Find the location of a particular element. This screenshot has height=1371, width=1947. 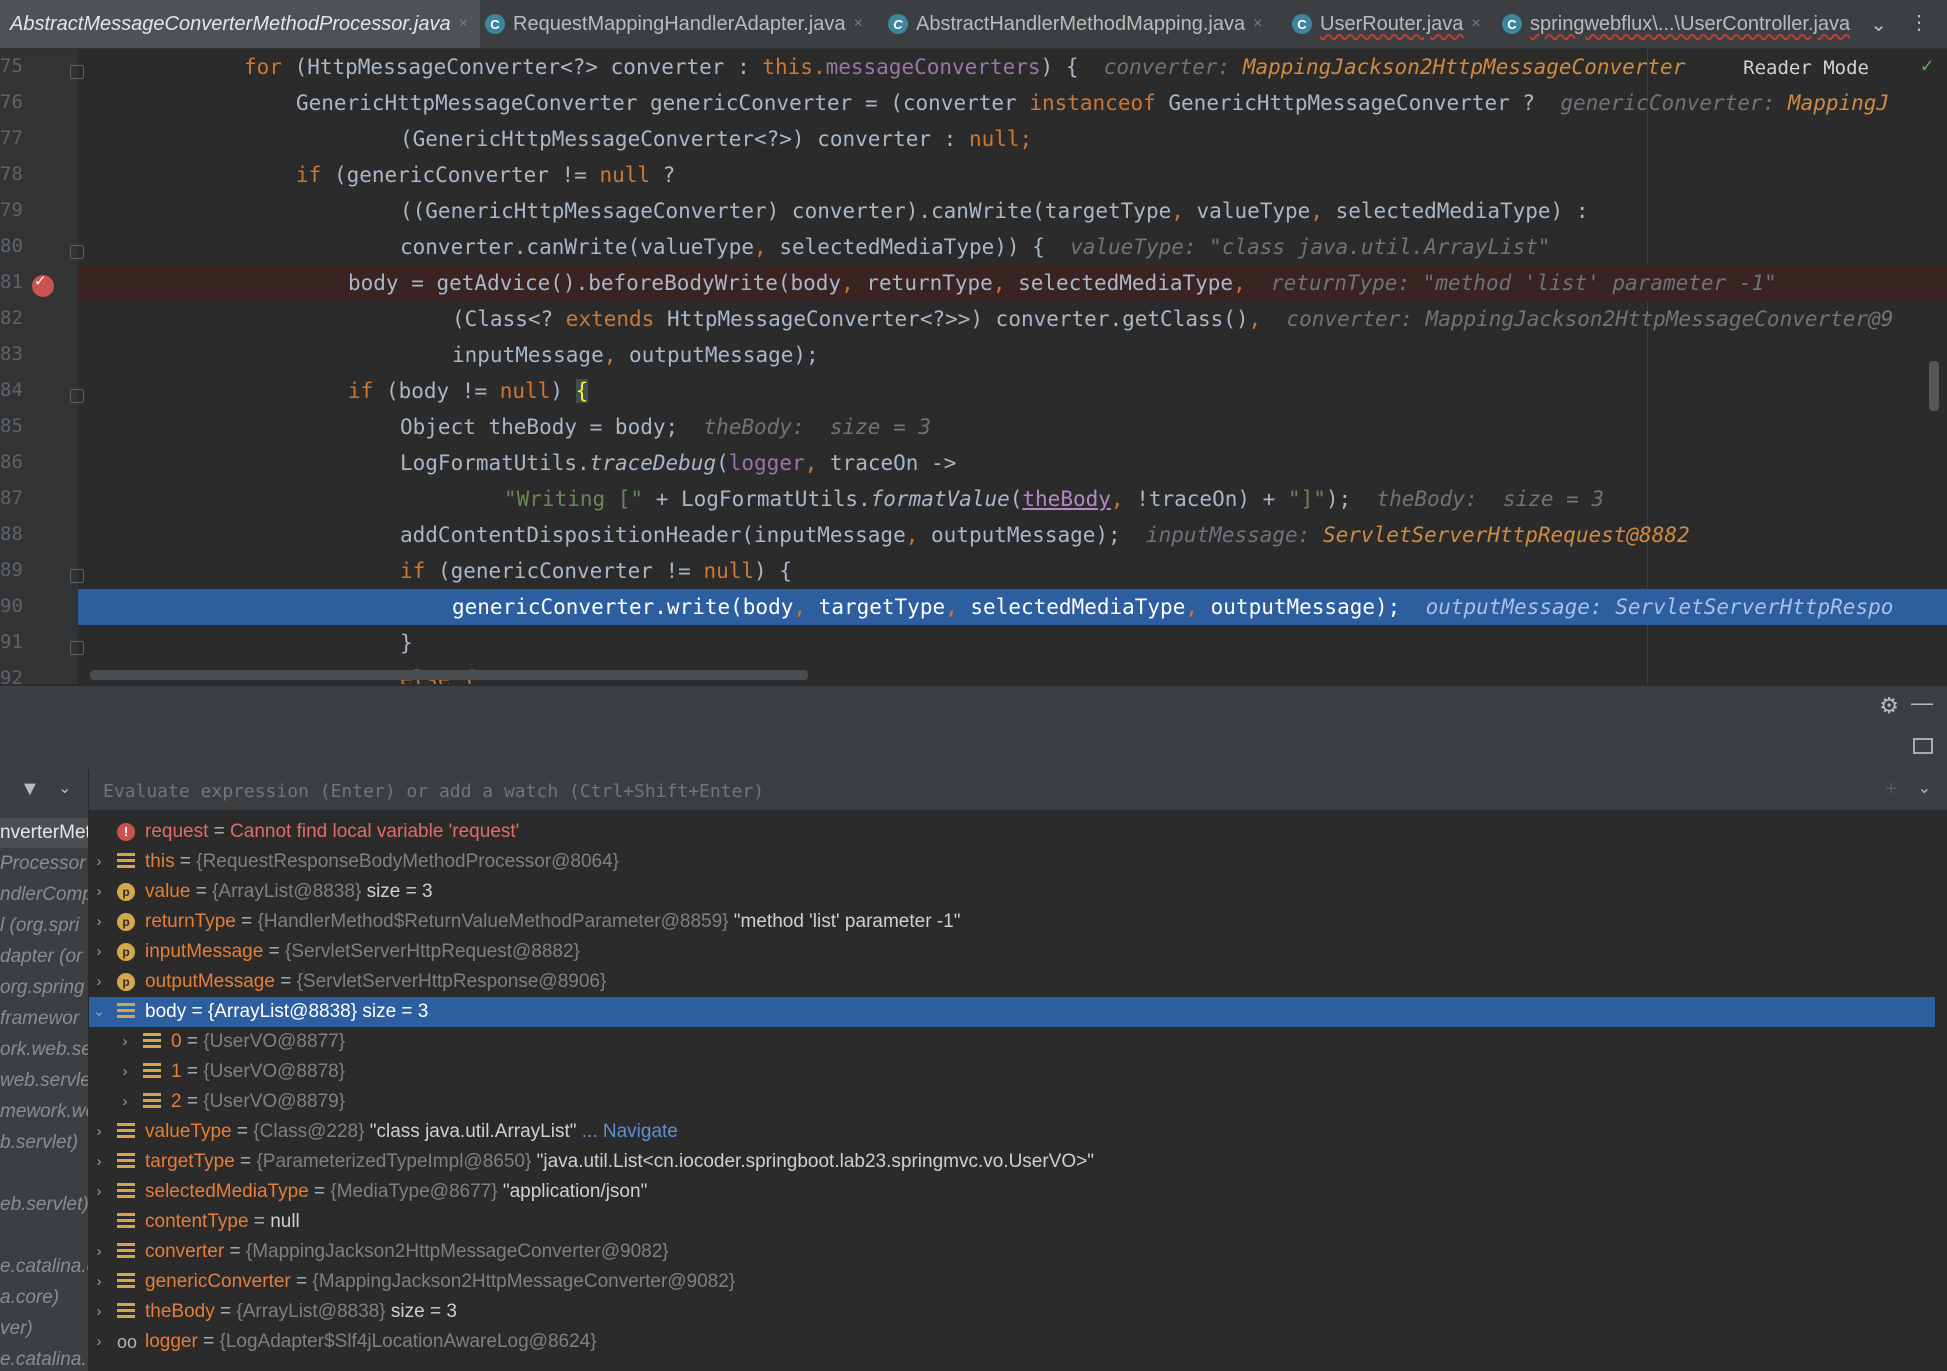

stack-frame: ver) is located at coordinates (16, 1329).